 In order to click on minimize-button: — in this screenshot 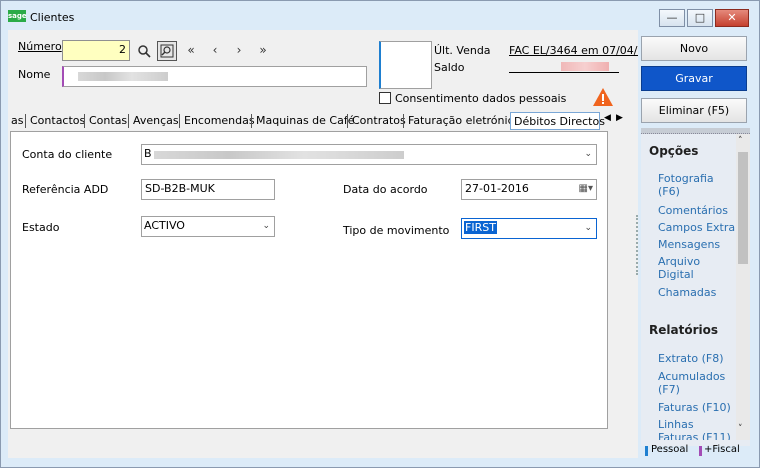, I will do `click(672, 18)`.